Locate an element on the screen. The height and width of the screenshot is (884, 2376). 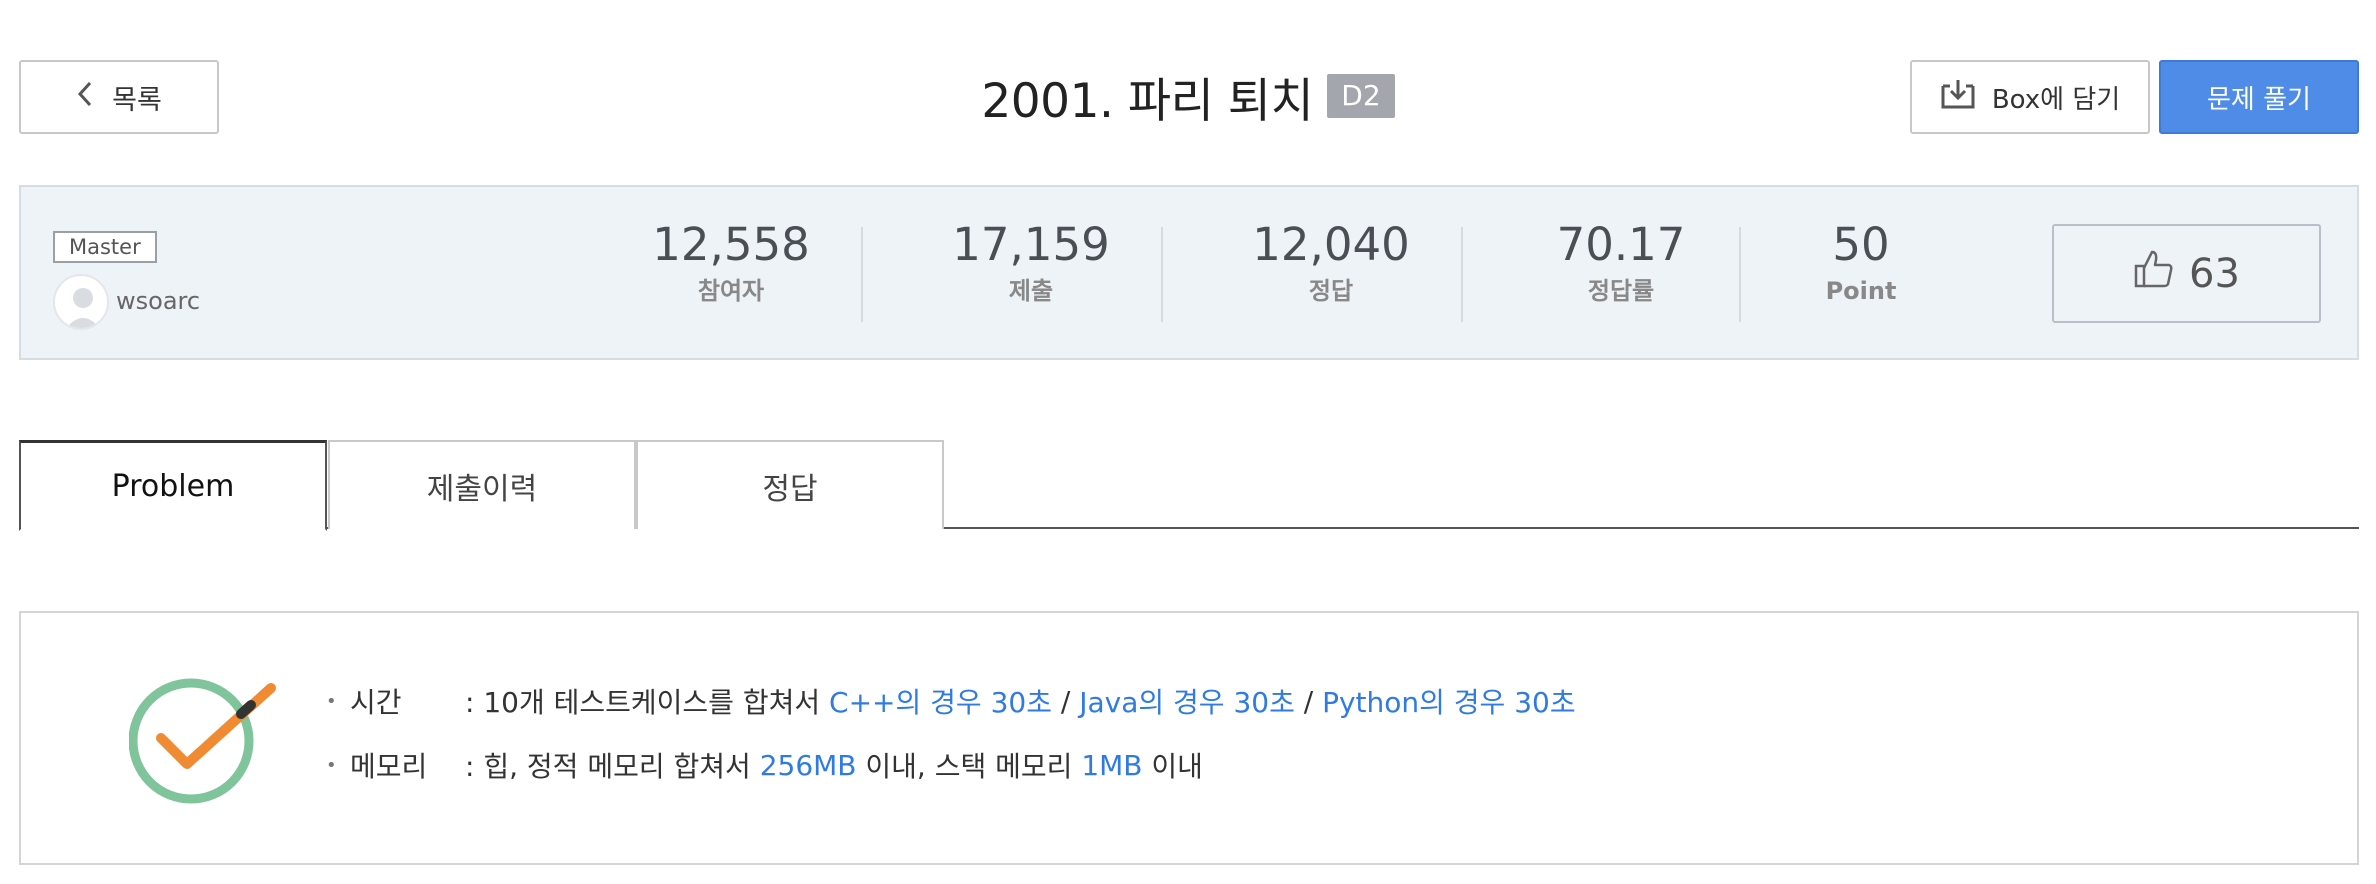
author-rank-badge: Master is located at coordinates (105, 247).